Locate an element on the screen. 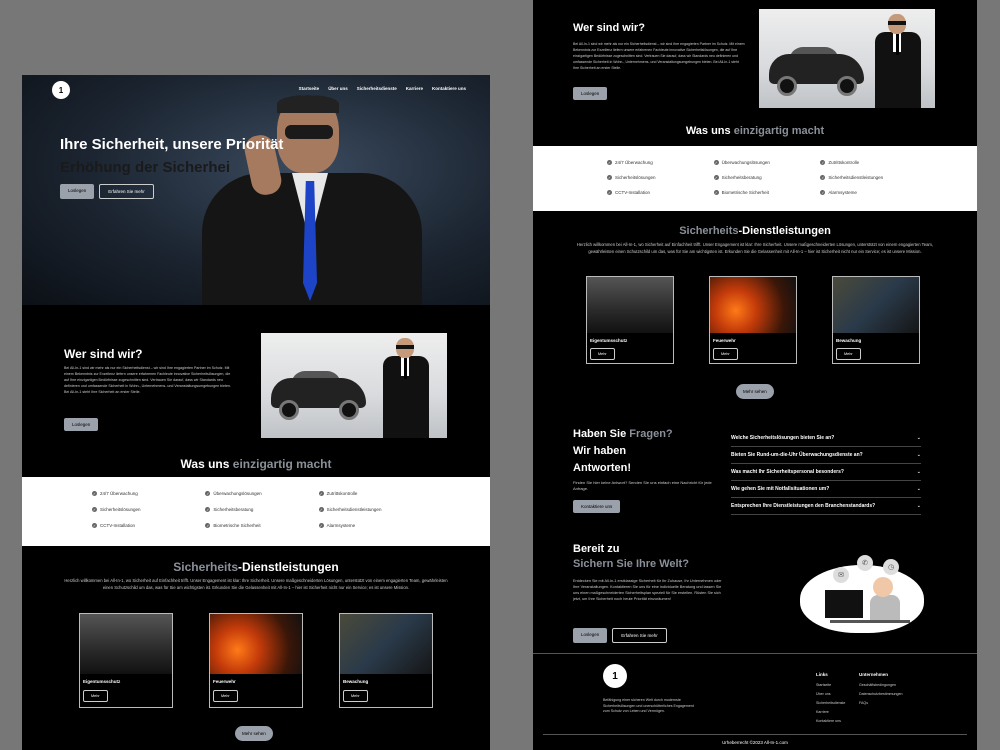  faq-contact-button: Kontaktiere uns is located at coordinates (597, 506).